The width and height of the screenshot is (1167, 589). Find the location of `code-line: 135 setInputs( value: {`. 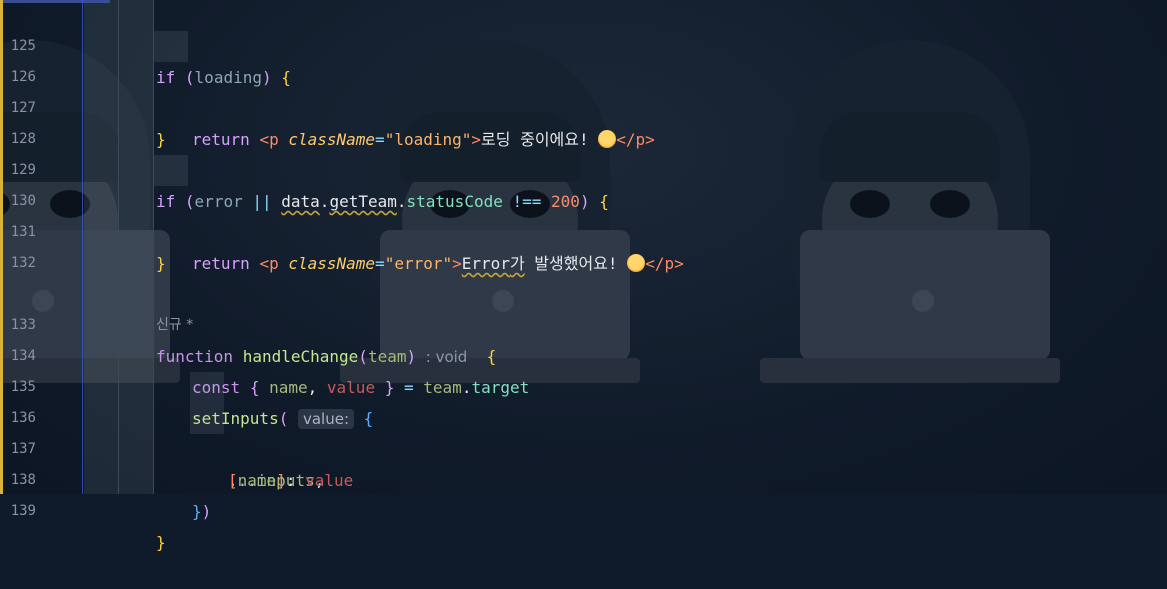

code-line: 135 setInputs( value: { is located at coordinates (583, 385).